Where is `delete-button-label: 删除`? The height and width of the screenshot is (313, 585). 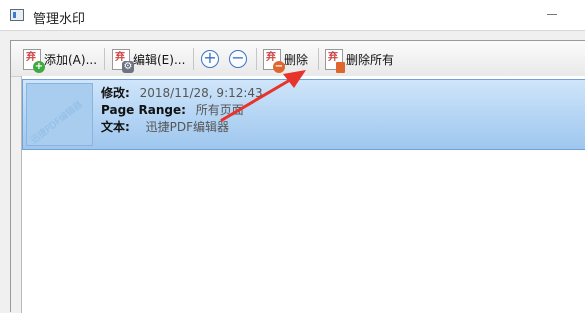
delete-button-label: 删除 is located at coordinates (296, 59).